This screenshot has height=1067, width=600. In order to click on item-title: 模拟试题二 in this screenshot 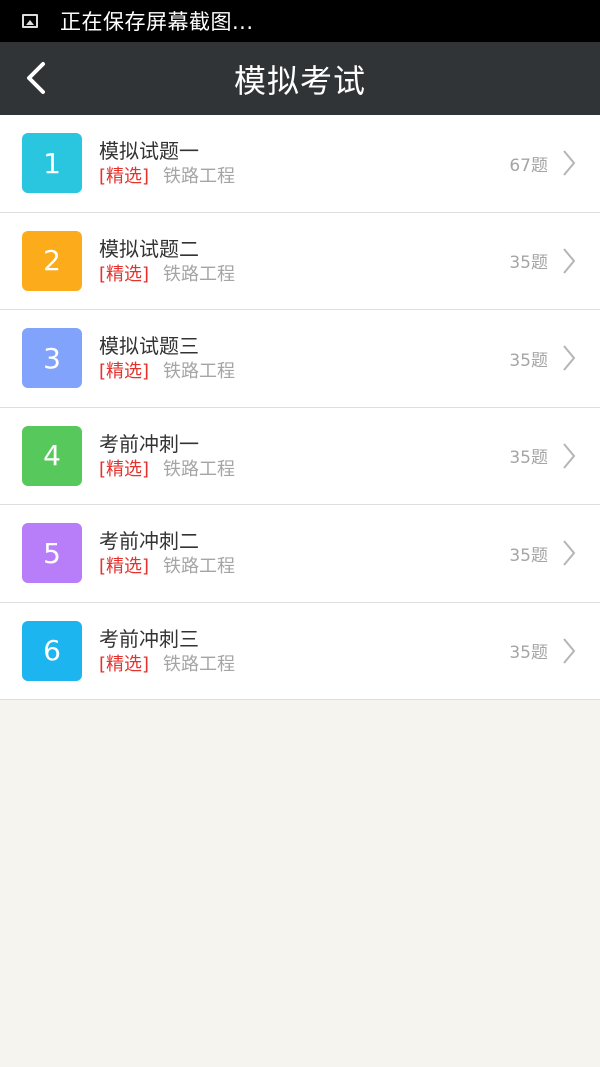, I will do `click(149, 248)`.